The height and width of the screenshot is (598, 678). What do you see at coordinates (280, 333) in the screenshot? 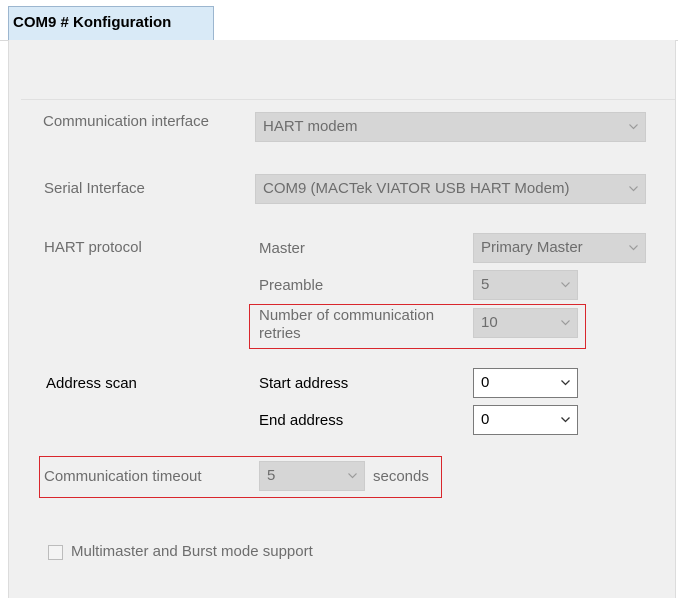
I see `retries-label-line2: retries` at bounding box center [280, 333].